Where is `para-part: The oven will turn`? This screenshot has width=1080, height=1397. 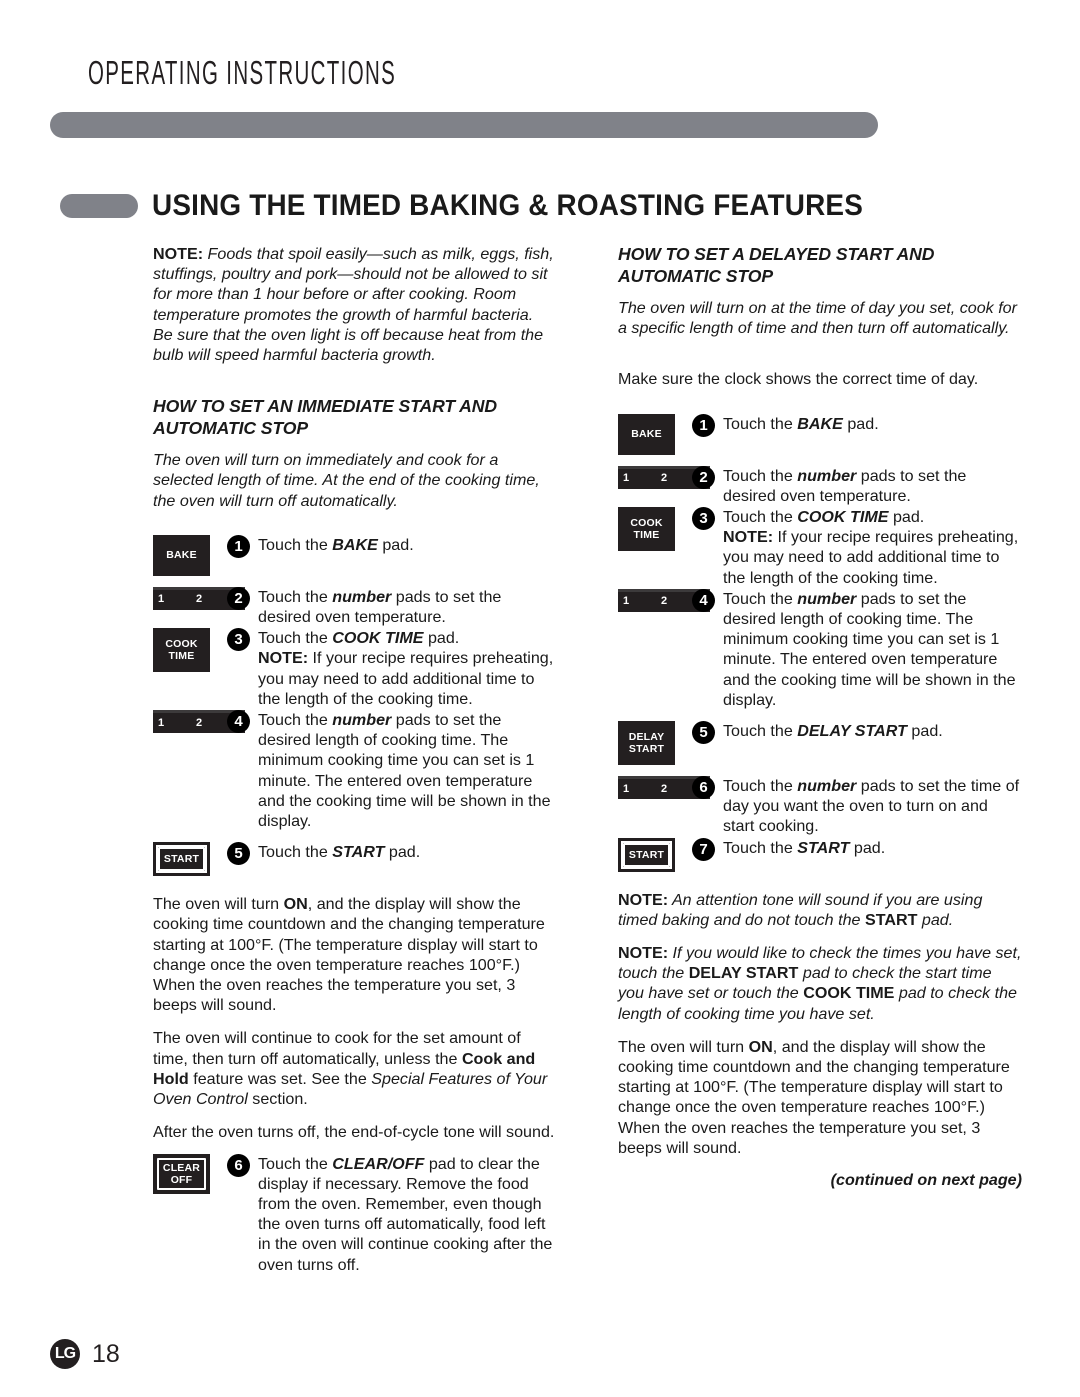 para-part: The oven will turn is located at coordinates (683, 1046).